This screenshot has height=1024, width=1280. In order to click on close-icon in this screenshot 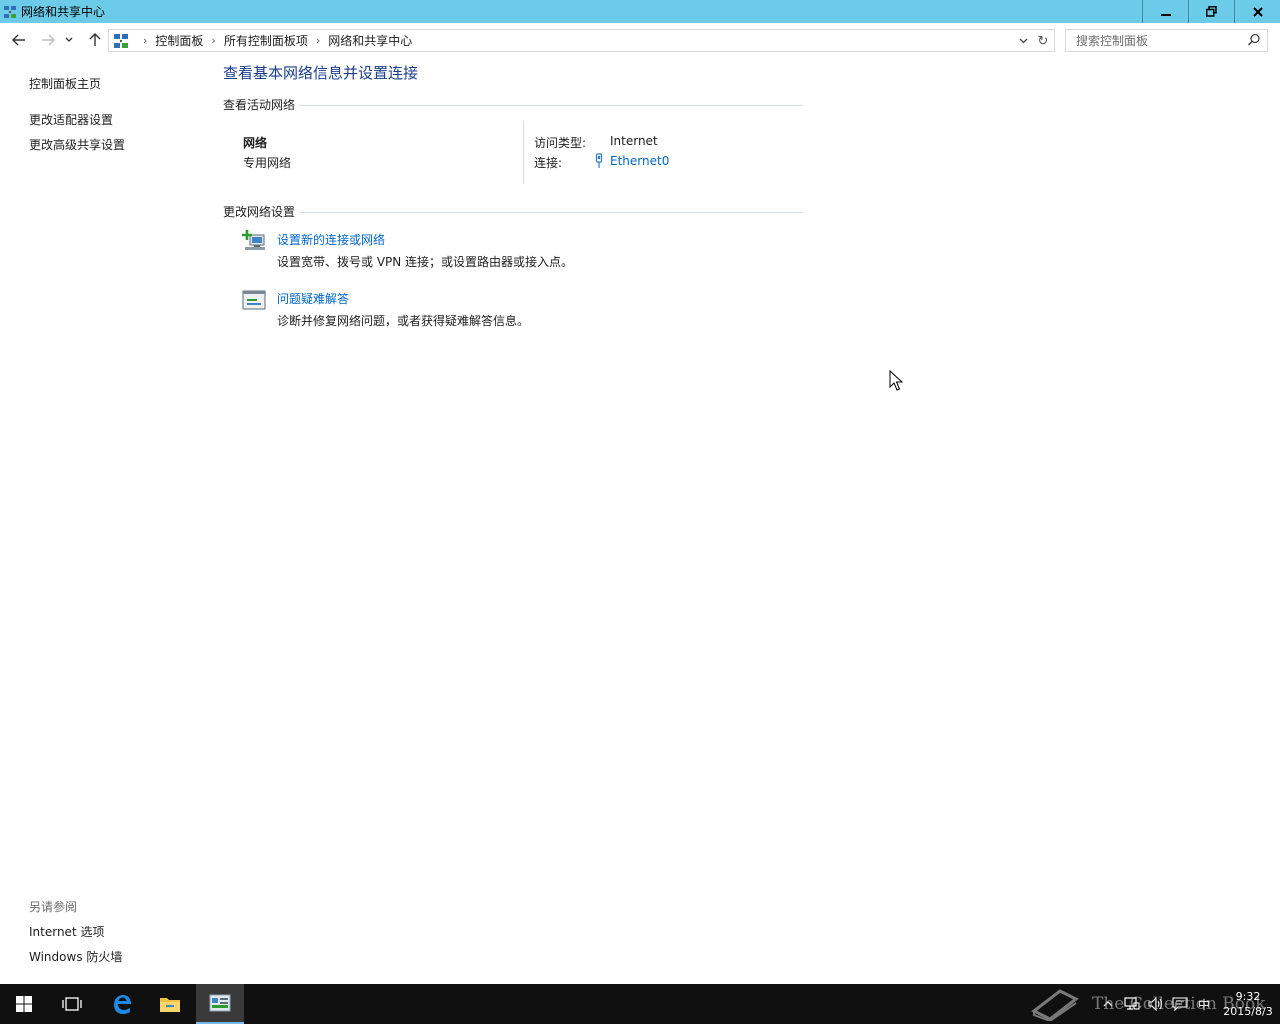, I will do `click(1257, 11)`.